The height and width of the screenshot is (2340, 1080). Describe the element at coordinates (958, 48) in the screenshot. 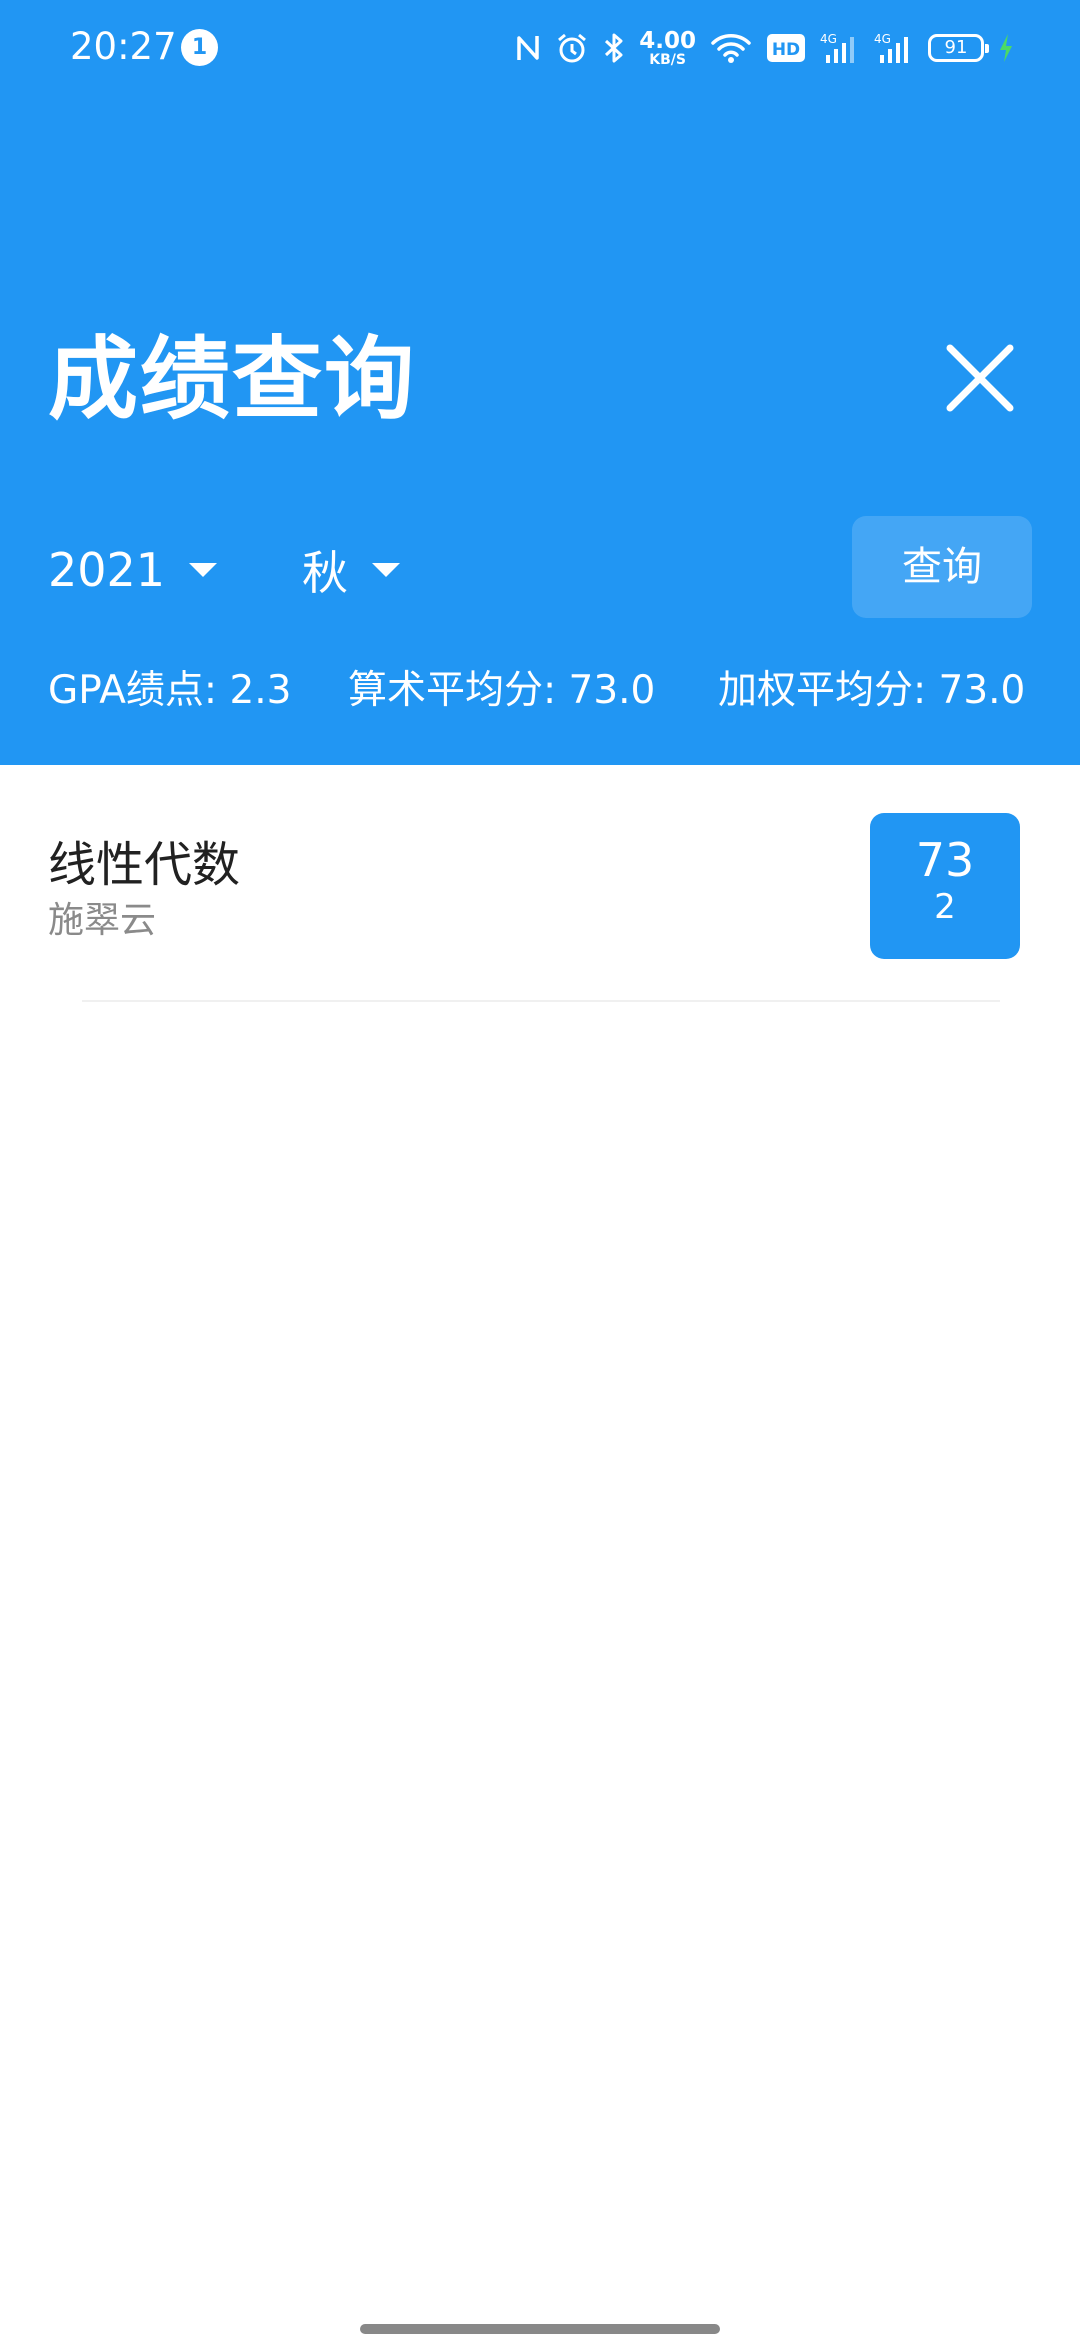

I see `battery-icon: 91` at that location.